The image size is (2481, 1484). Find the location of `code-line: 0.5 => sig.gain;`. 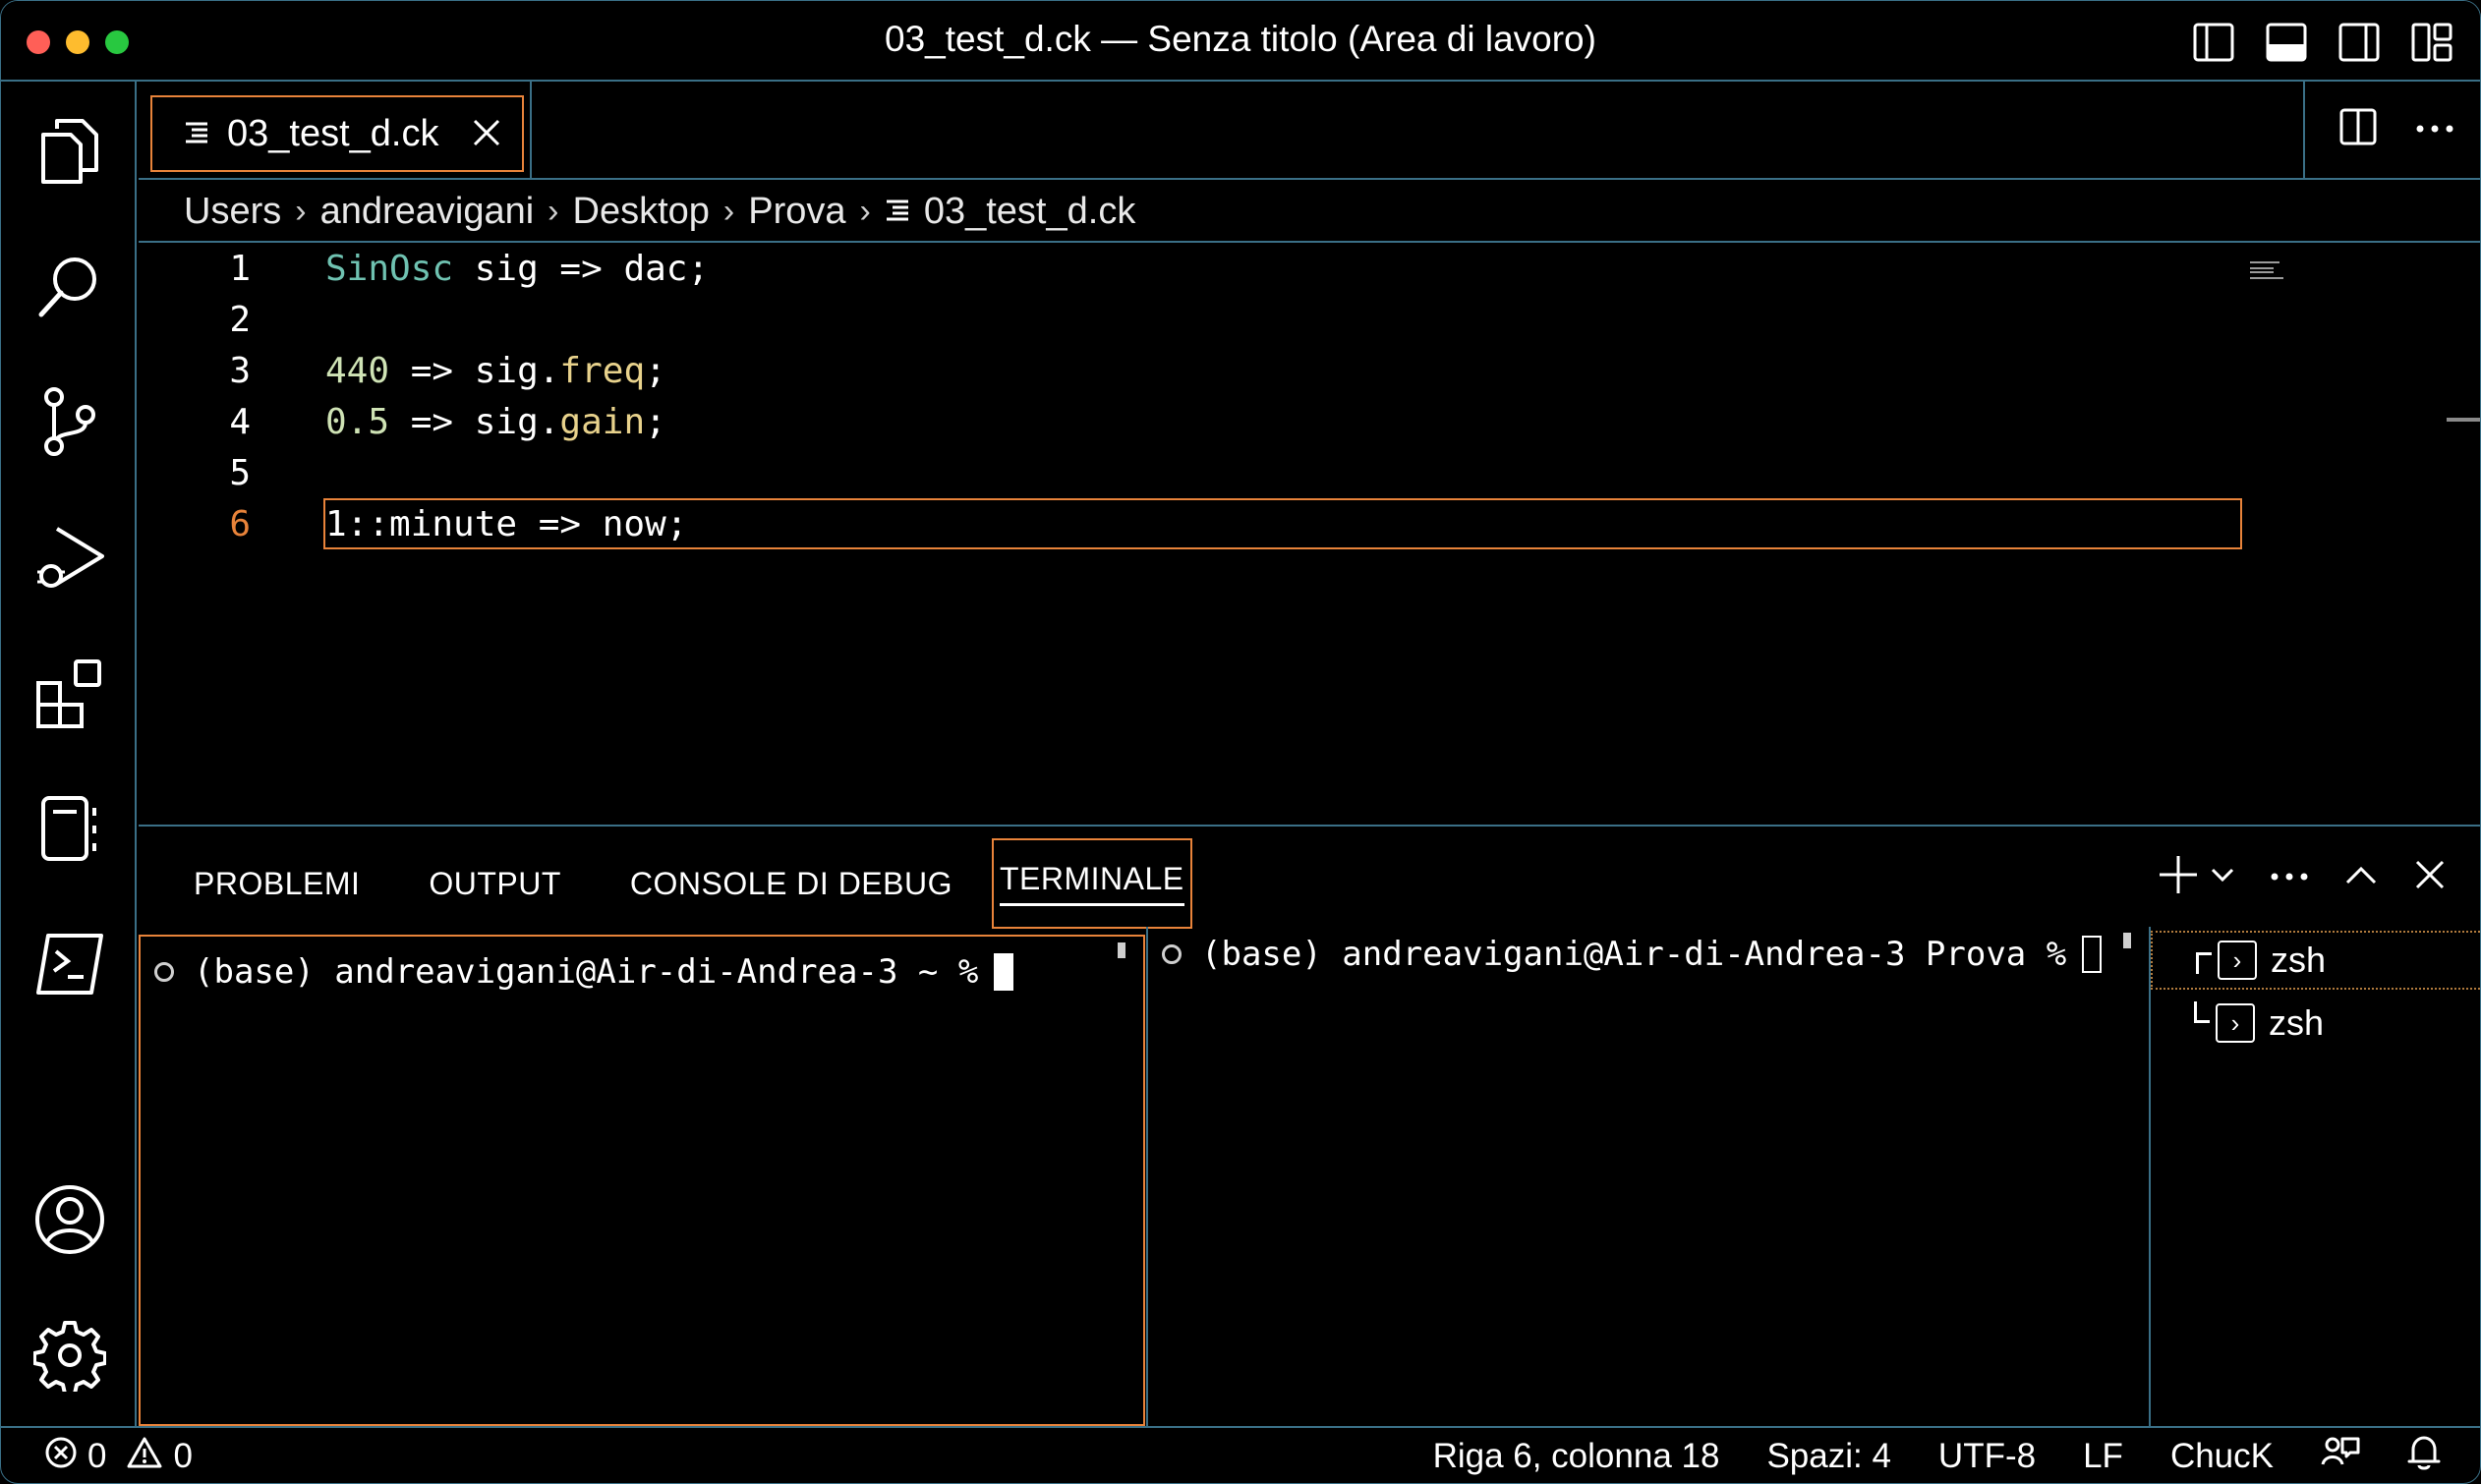

code-line: 0.5 => sig.gain; is located at coordinates (495, 422).